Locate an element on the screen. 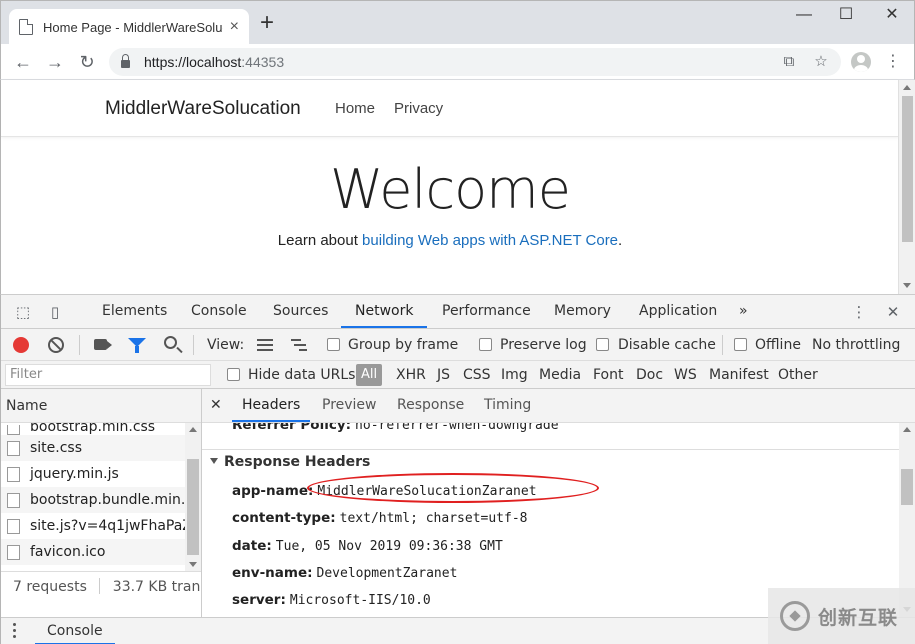 Image resolution: width=915 pixels, height=644 pixels. expand-triangle-icon is located at coordinates (214, 461).